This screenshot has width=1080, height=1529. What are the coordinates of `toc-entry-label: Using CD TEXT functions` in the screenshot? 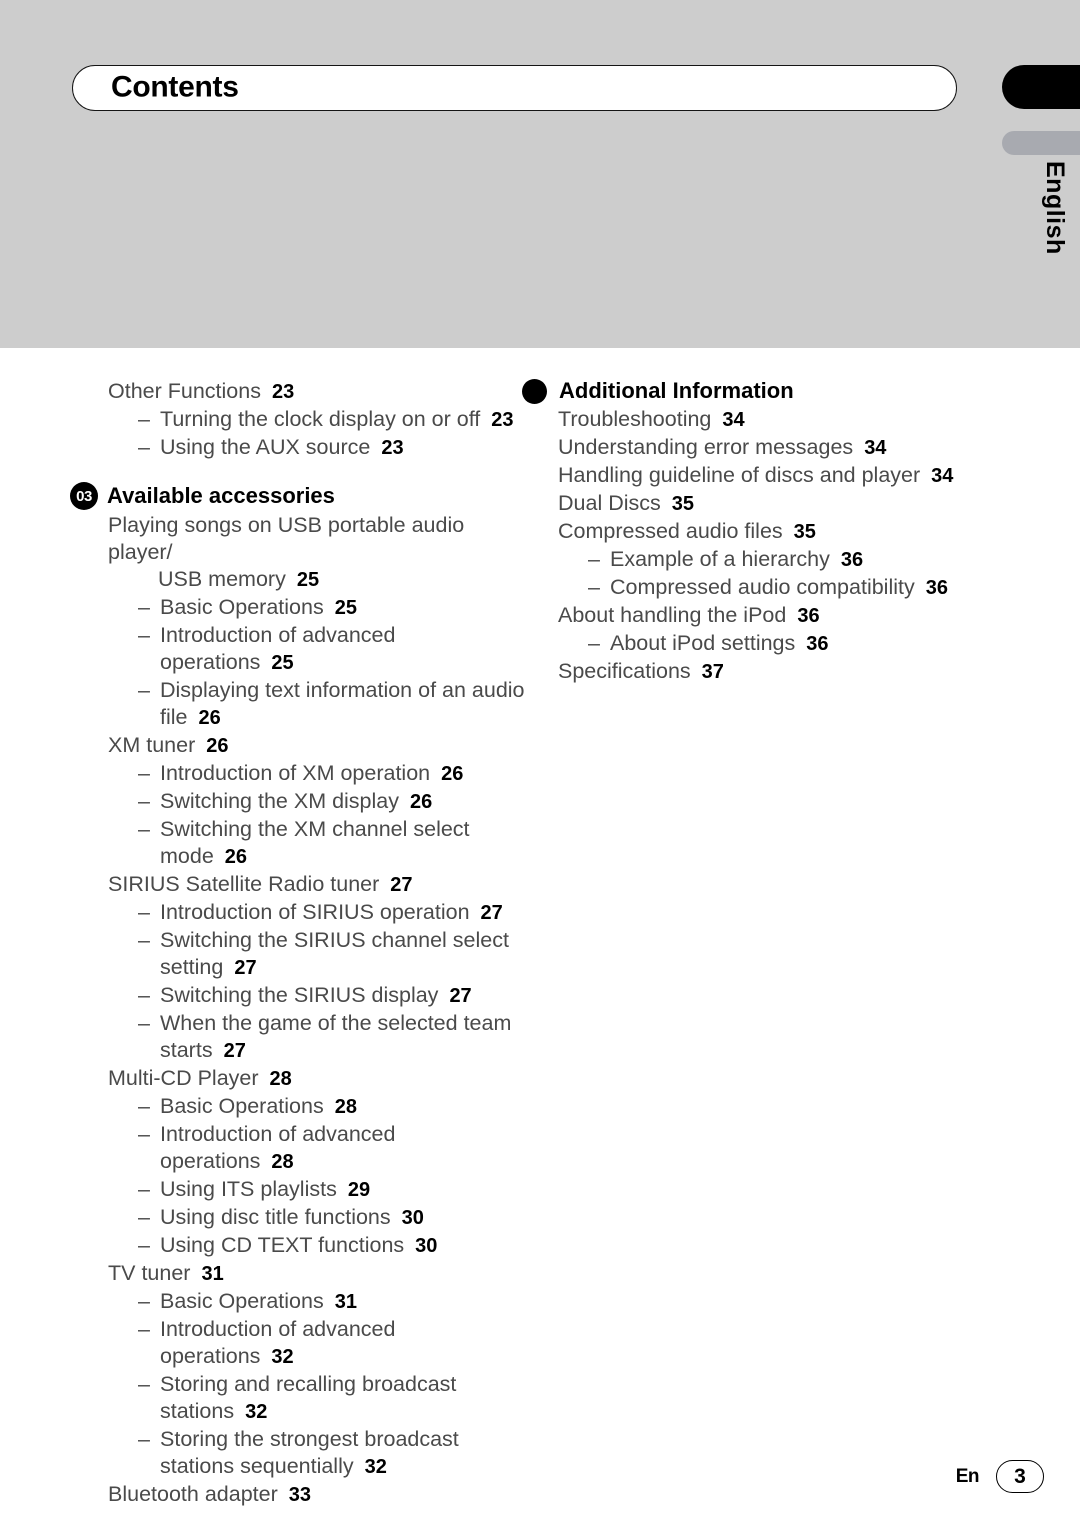 It's located at (282, 1245).